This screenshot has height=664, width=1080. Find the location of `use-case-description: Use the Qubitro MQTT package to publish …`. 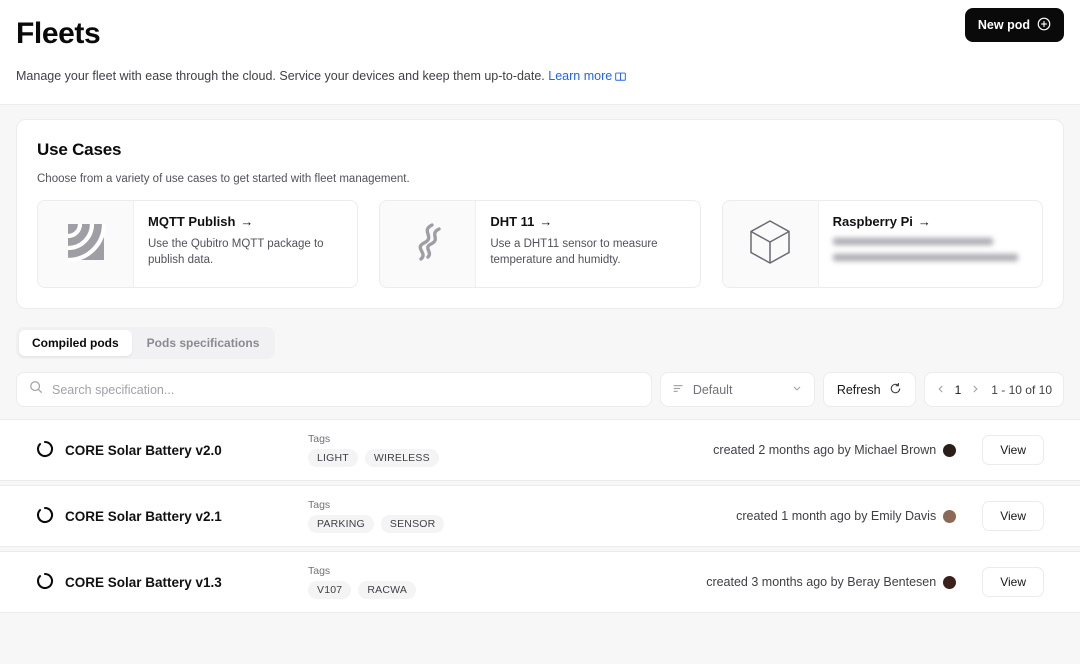

use-case-description: Use the Qubitro MQTT package to publish … is located at coordinates (236, 252).